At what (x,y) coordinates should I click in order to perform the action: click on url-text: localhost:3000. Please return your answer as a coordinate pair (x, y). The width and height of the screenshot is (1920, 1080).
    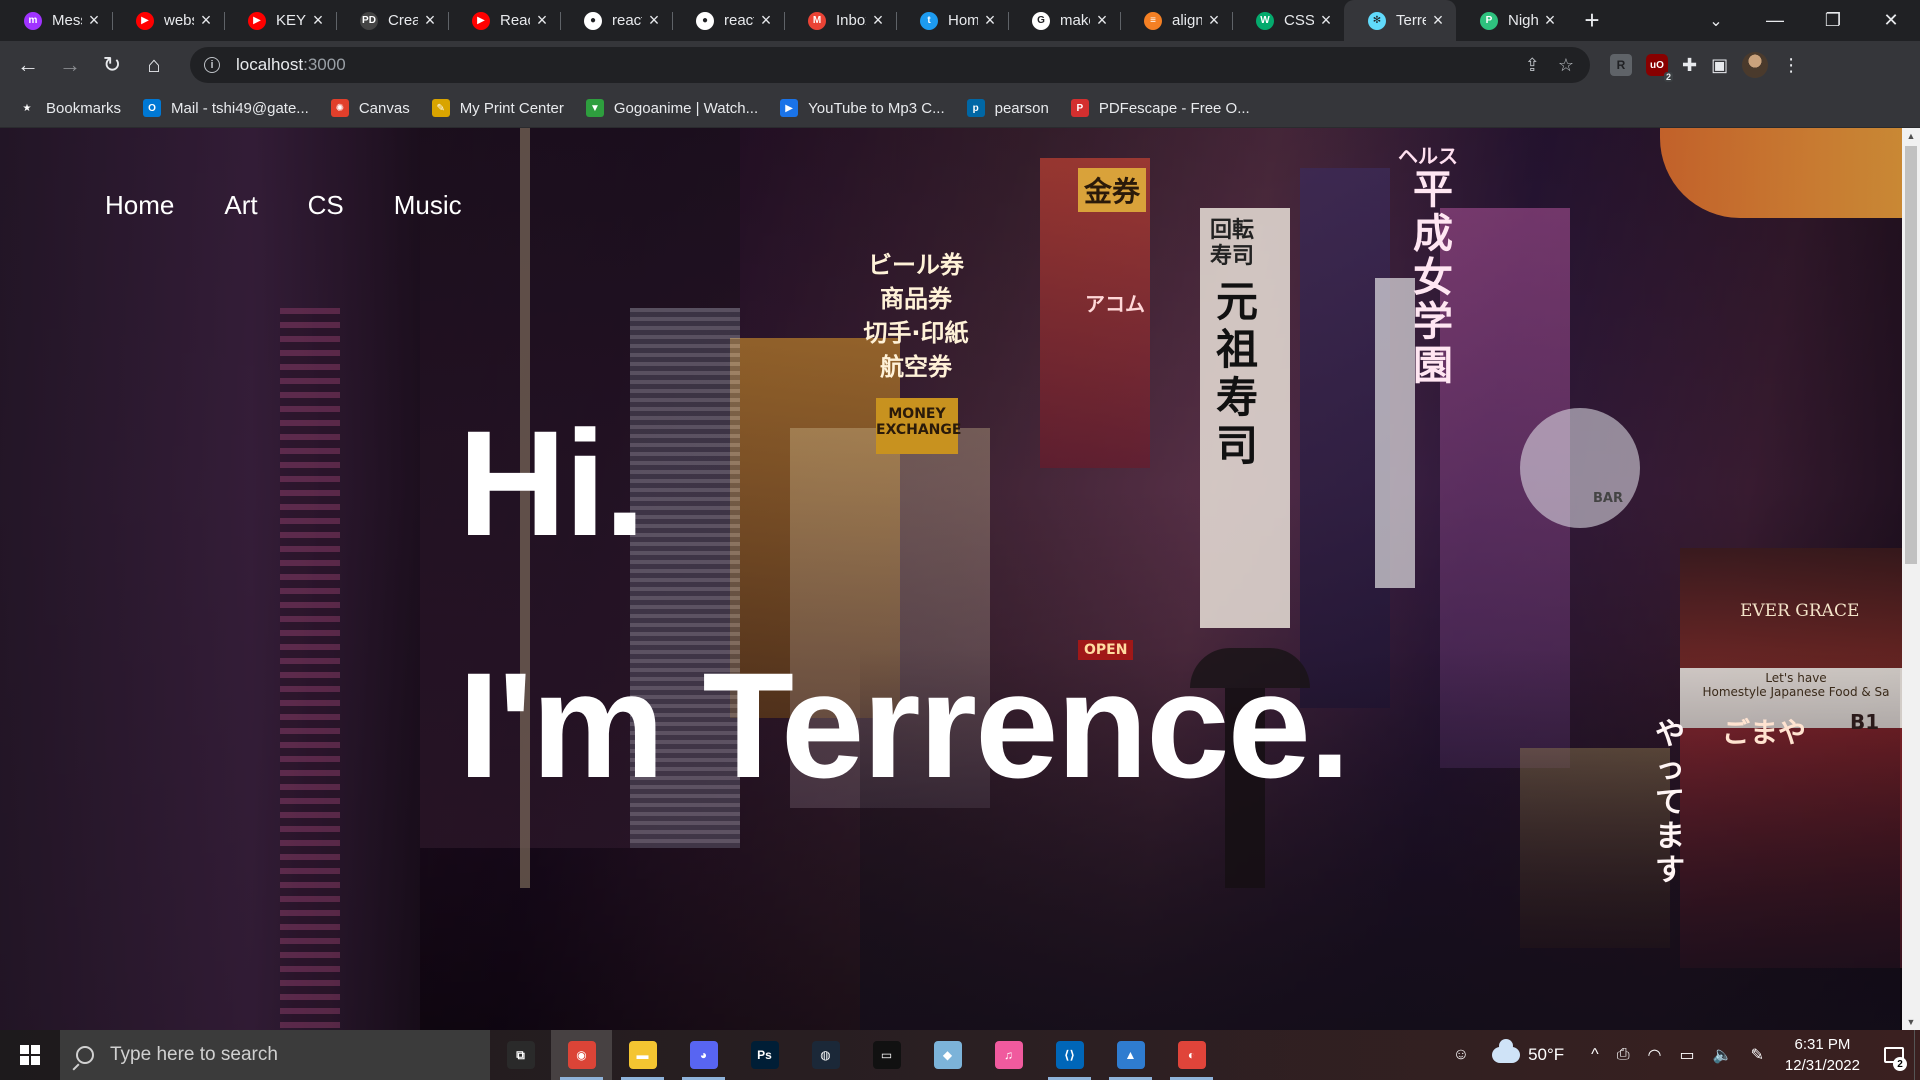
    Looking at the image, I should click on (291, 65).